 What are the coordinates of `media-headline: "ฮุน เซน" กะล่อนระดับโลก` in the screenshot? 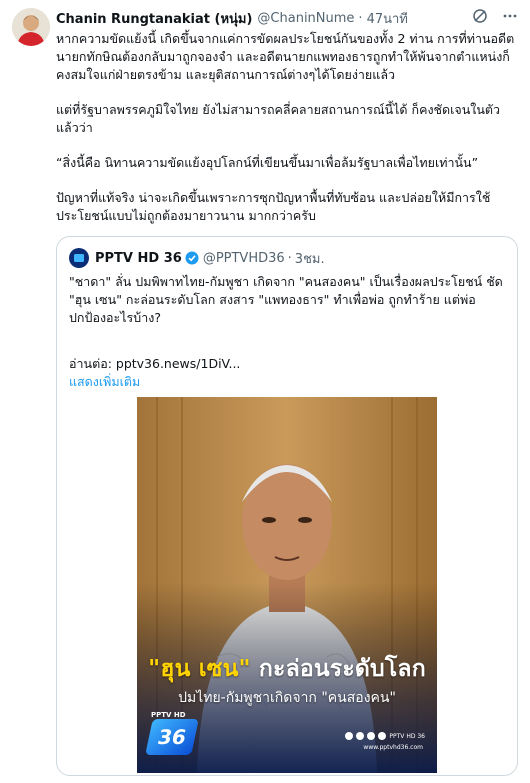 It's located at (287, 669).